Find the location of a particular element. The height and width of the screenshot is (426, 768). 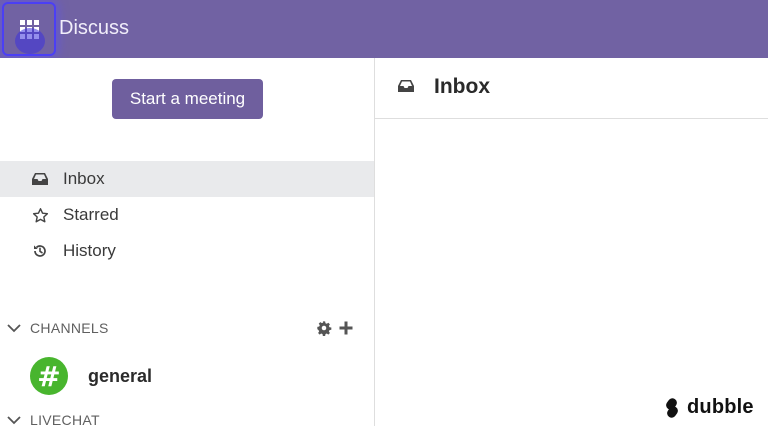

dubble-watermark: dubble is located at coordinates (708, 407).